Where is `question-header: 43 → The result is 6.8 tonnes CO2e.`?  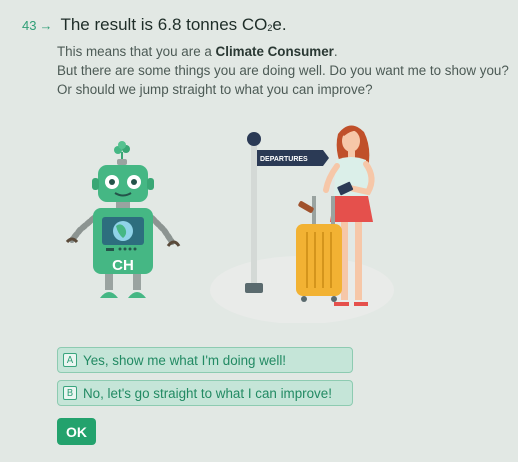 question-header: 43 → The result is 6.8 tonnes CO2e. is located at coordinates (154, 25).